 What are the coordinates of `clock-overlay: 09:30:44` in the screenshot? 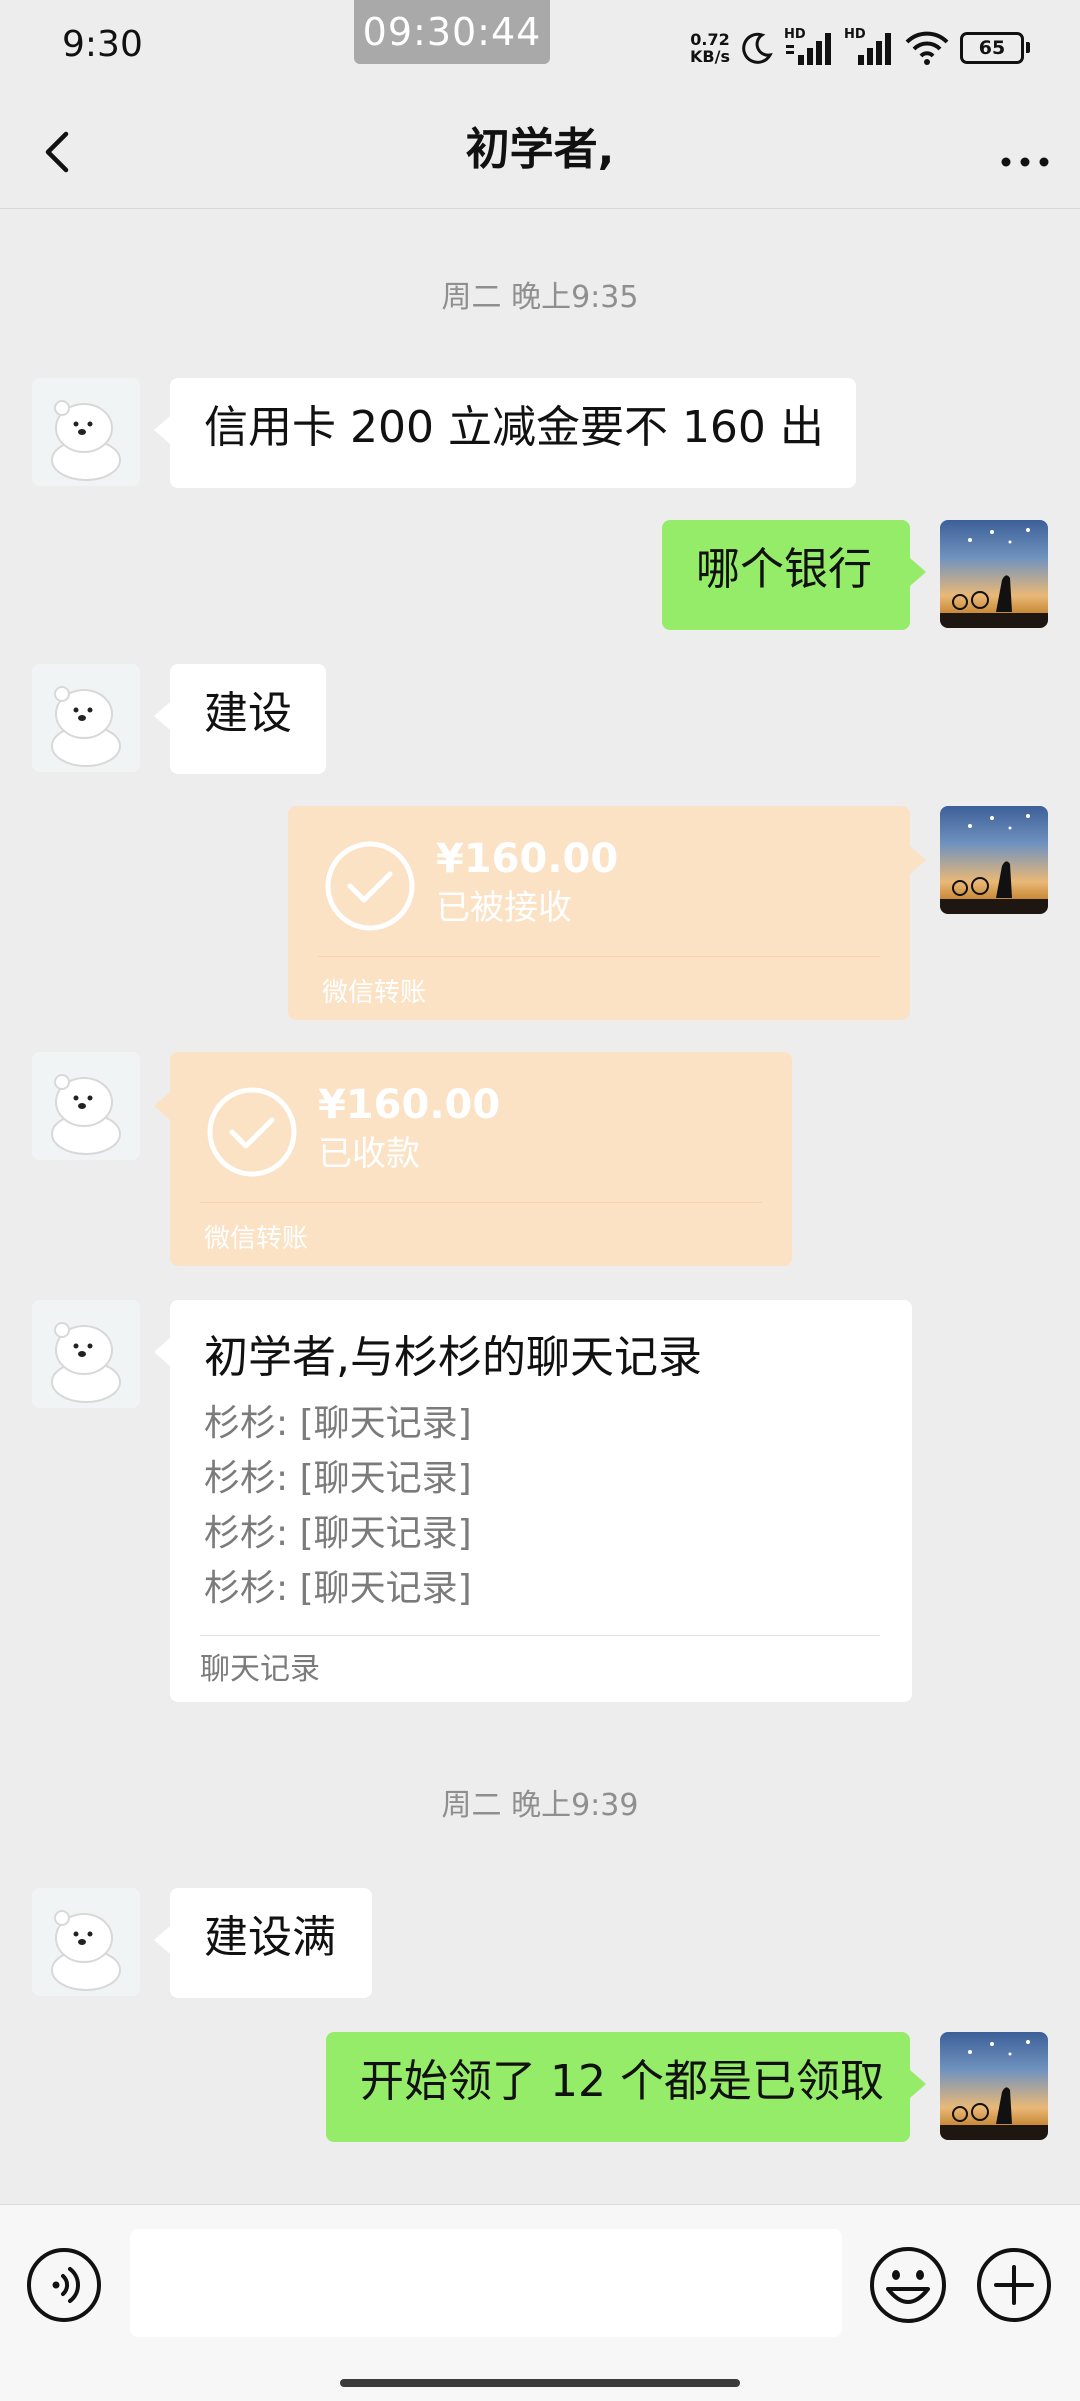 It's located at (452, 32).